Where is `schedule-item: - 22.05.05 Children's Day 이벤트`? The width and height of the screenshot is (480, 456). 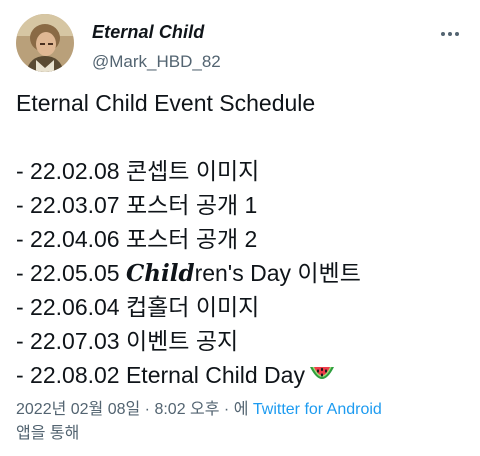
schedule-item: - 22.05.05 Children's Day 이벤트 is located at coordinates (242, 273).